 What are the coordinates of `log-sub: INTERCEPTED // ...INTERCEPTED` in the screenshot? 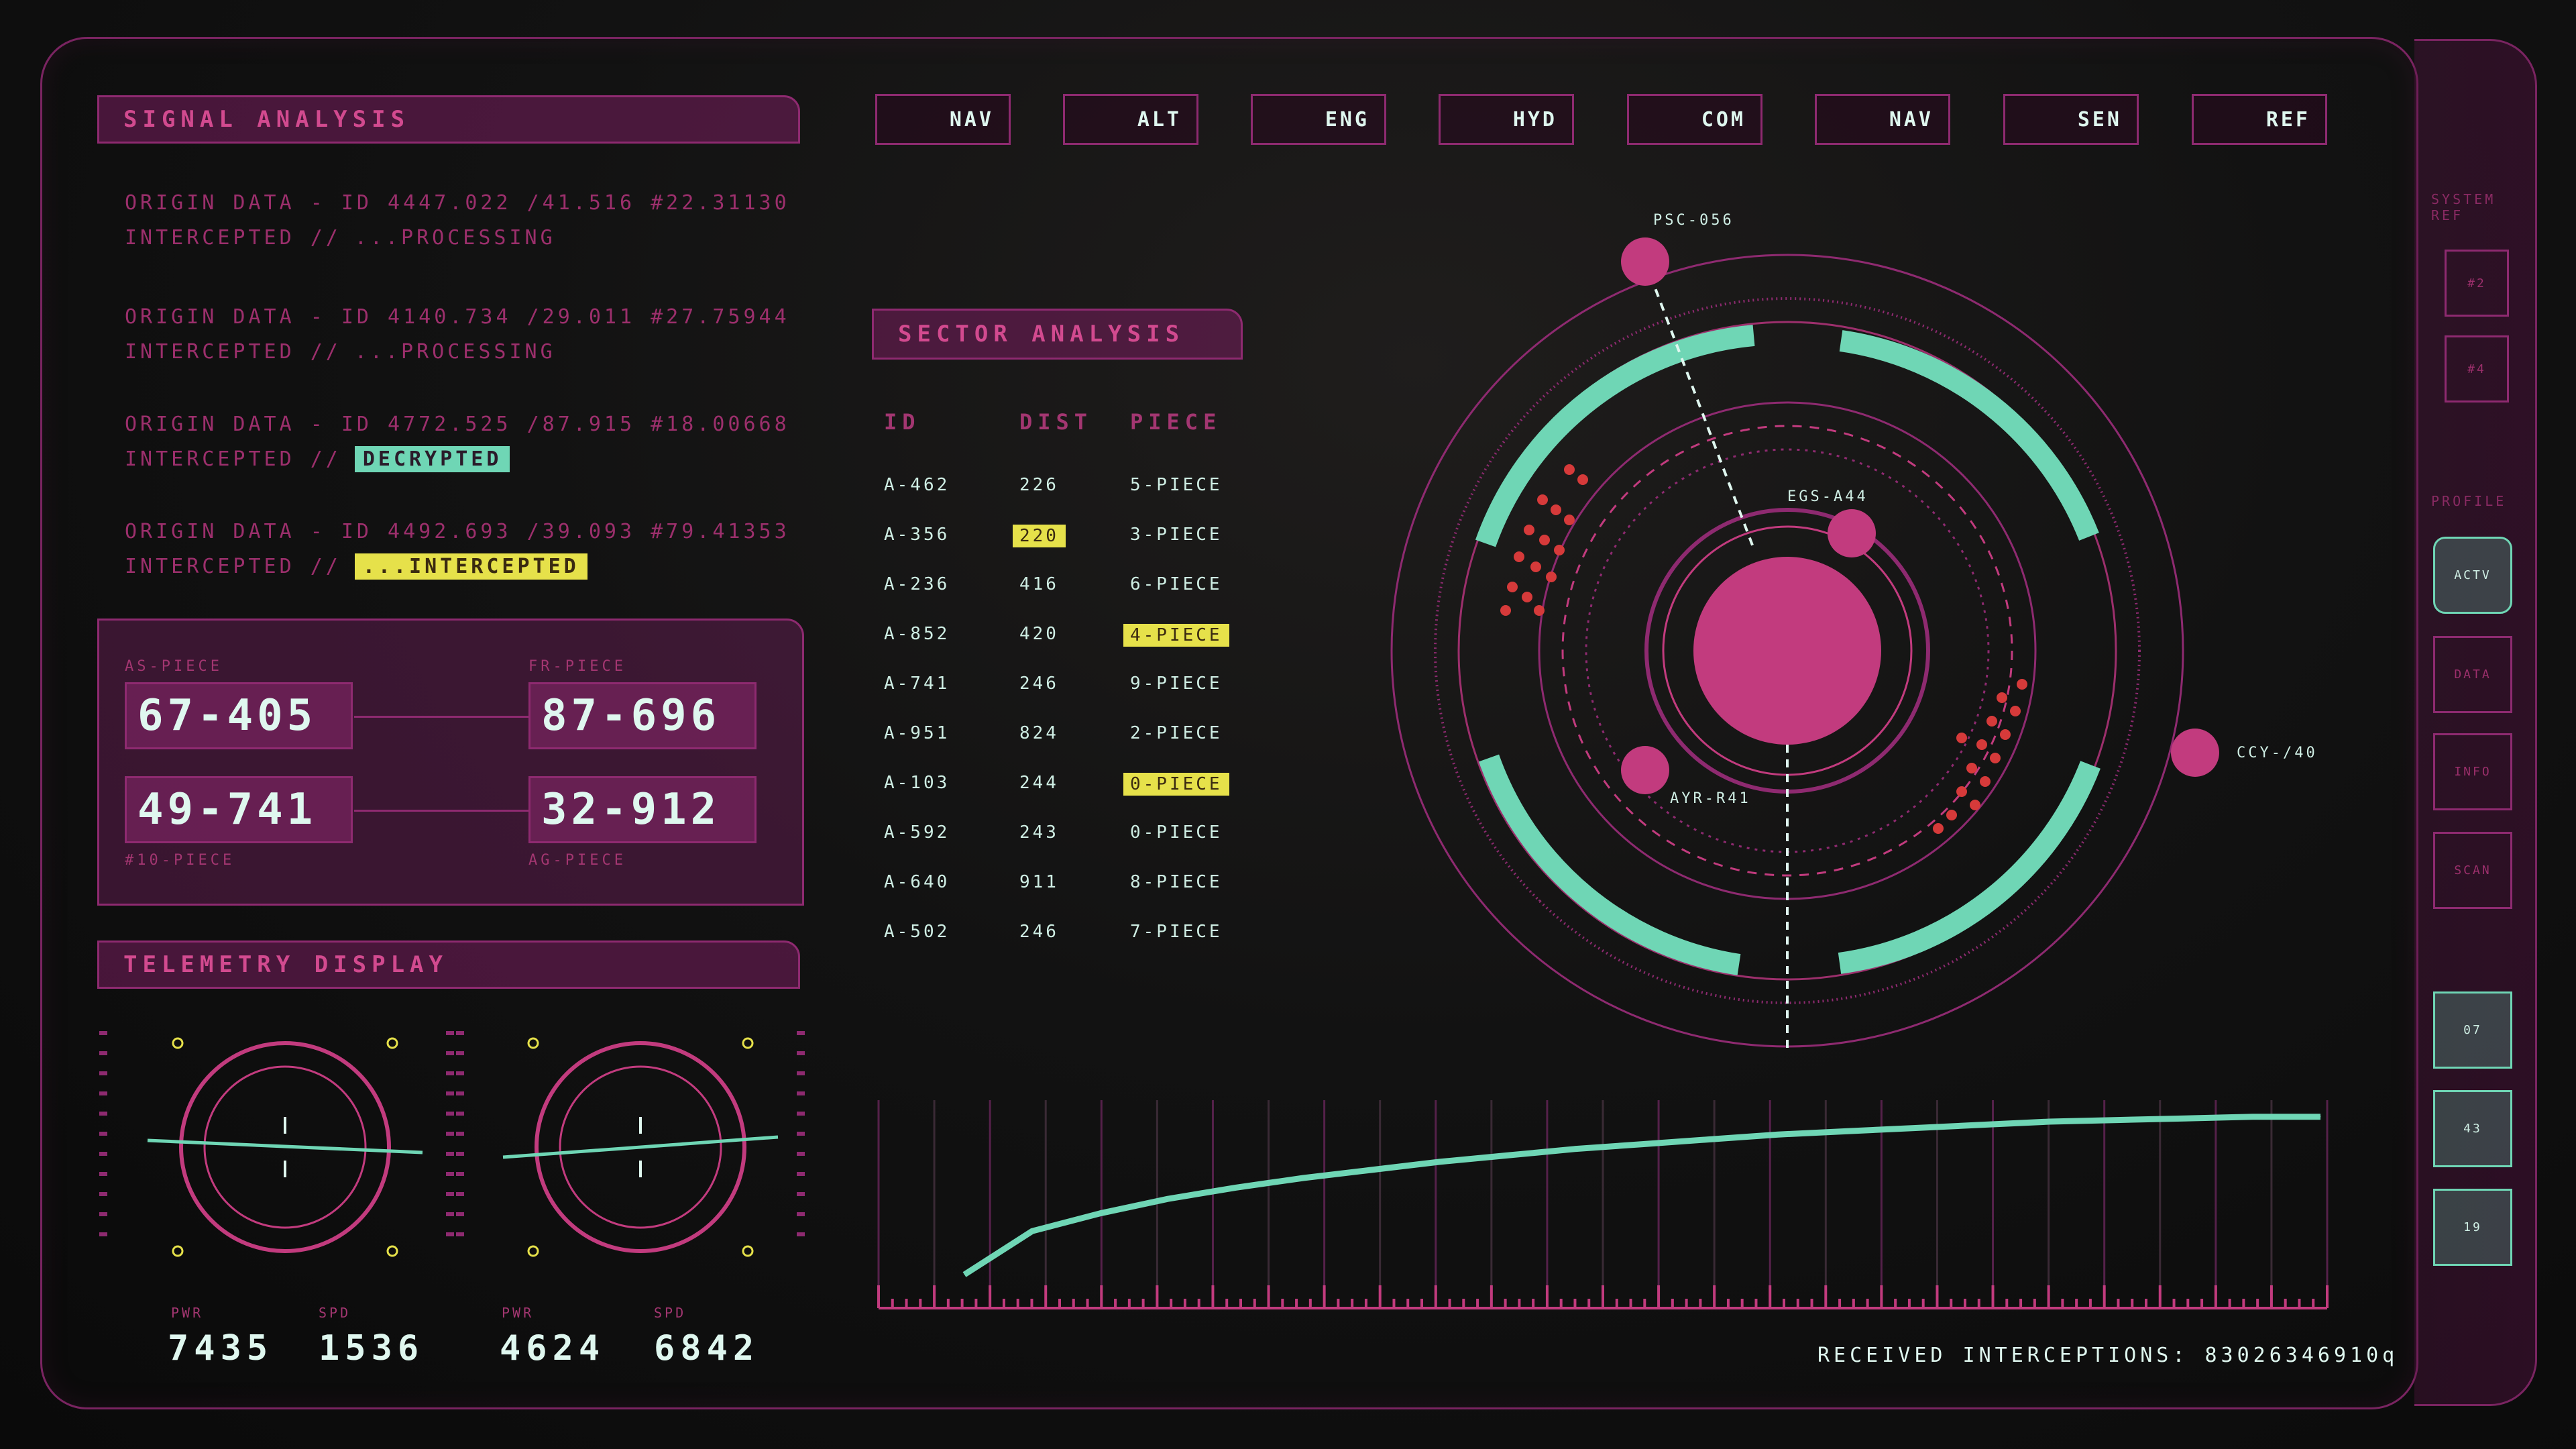 It's located at (356, 566).